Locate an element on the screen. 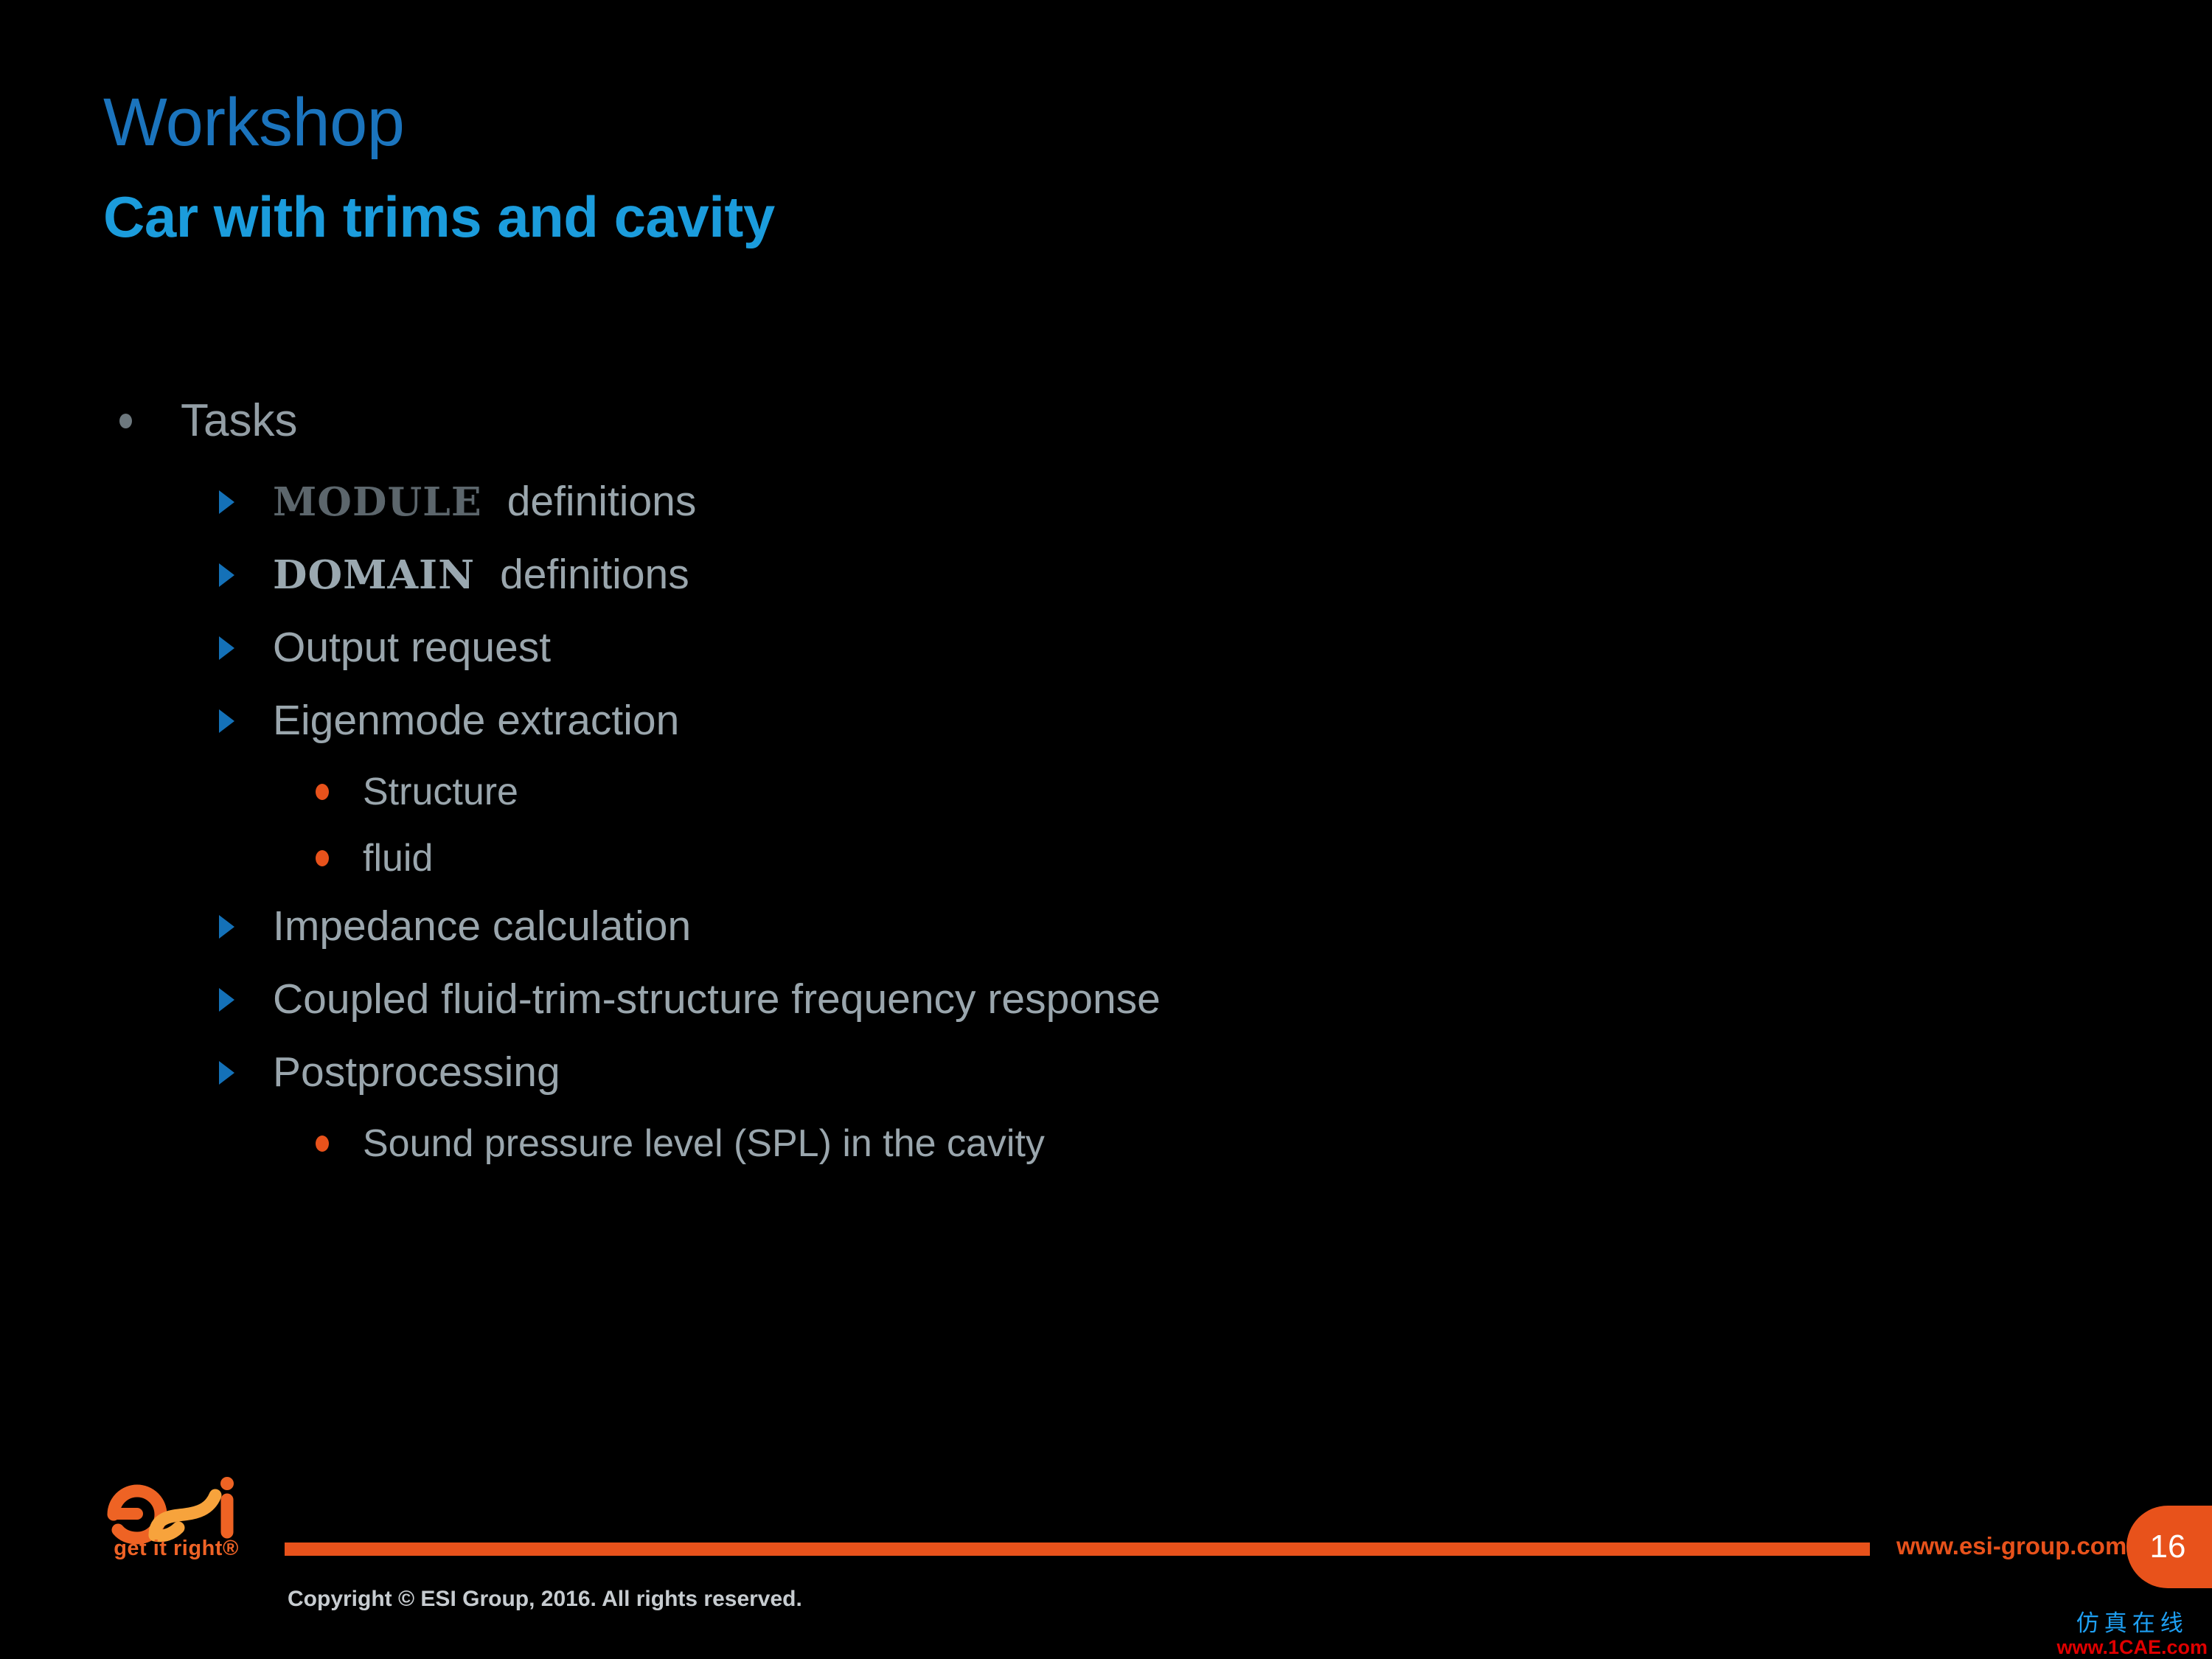 This screenshot has width=2212, height=1659. list-item-impedance-calculation: Impedance calculation is located at coordinates (1061, 926).